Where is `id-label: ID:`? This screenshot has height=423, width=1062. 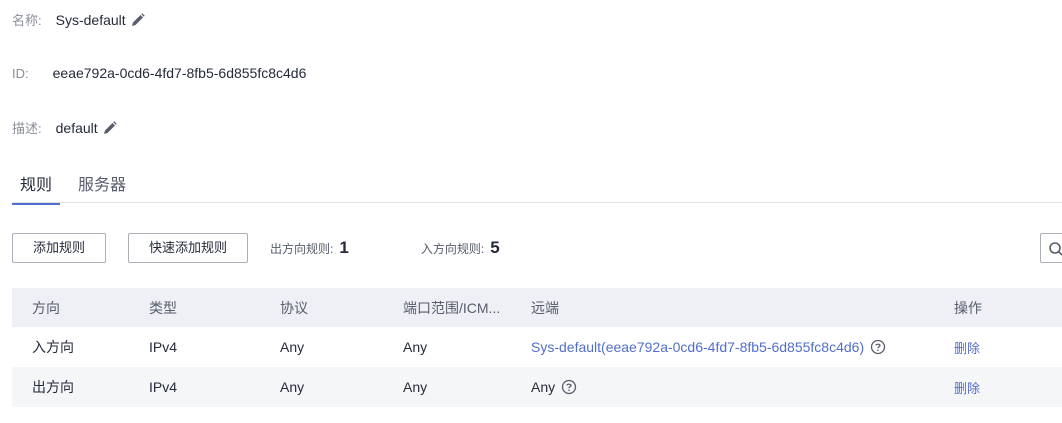 id-label: ID: is located at coordinates (20, 73).